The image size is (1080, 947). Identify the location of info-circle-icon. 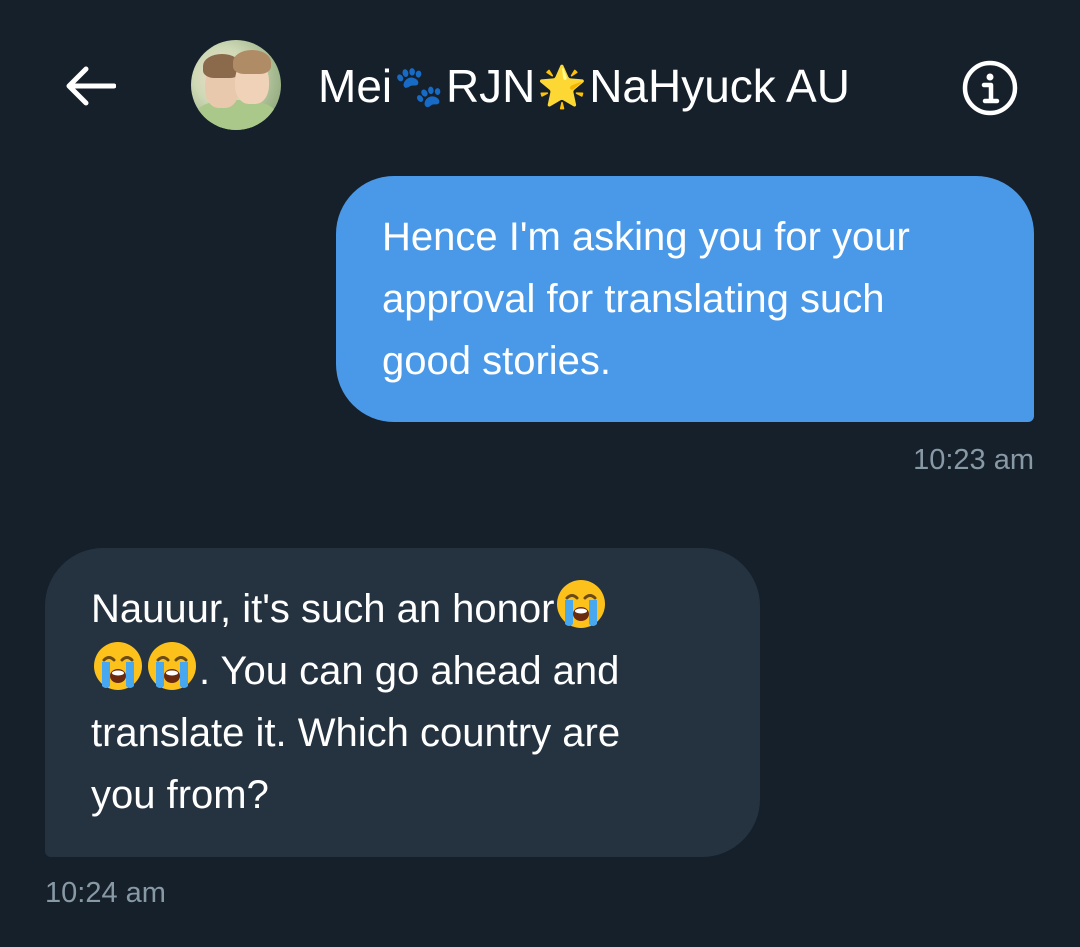
(990, 88).